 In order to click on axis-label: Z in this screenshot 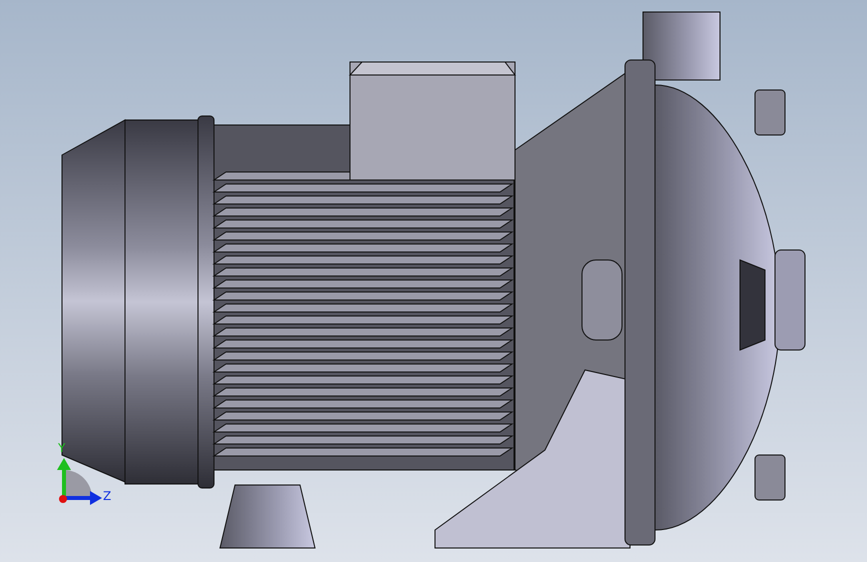, I will do `click(107, 496)`.